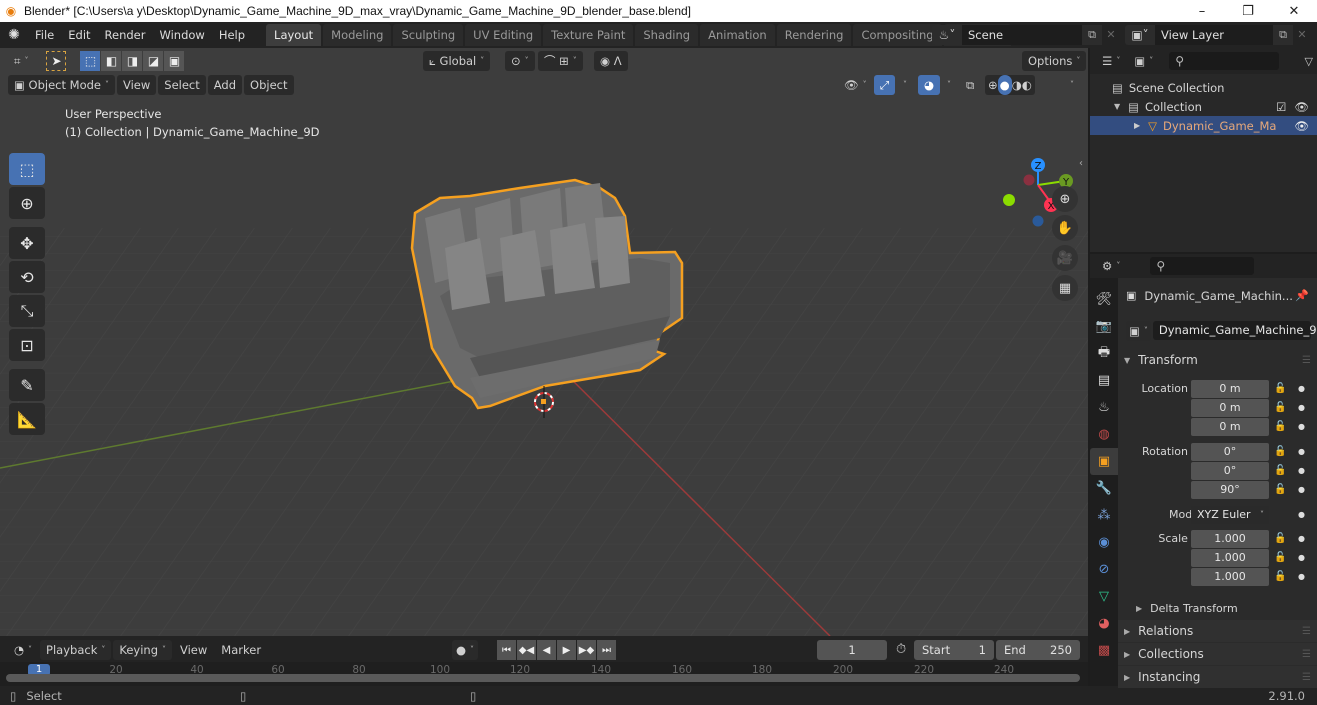  What do you see at coordinates (1065, 258) in the screenshot?
I see `camera-view-icon: 🎥` at bounding box center [1065, 258].